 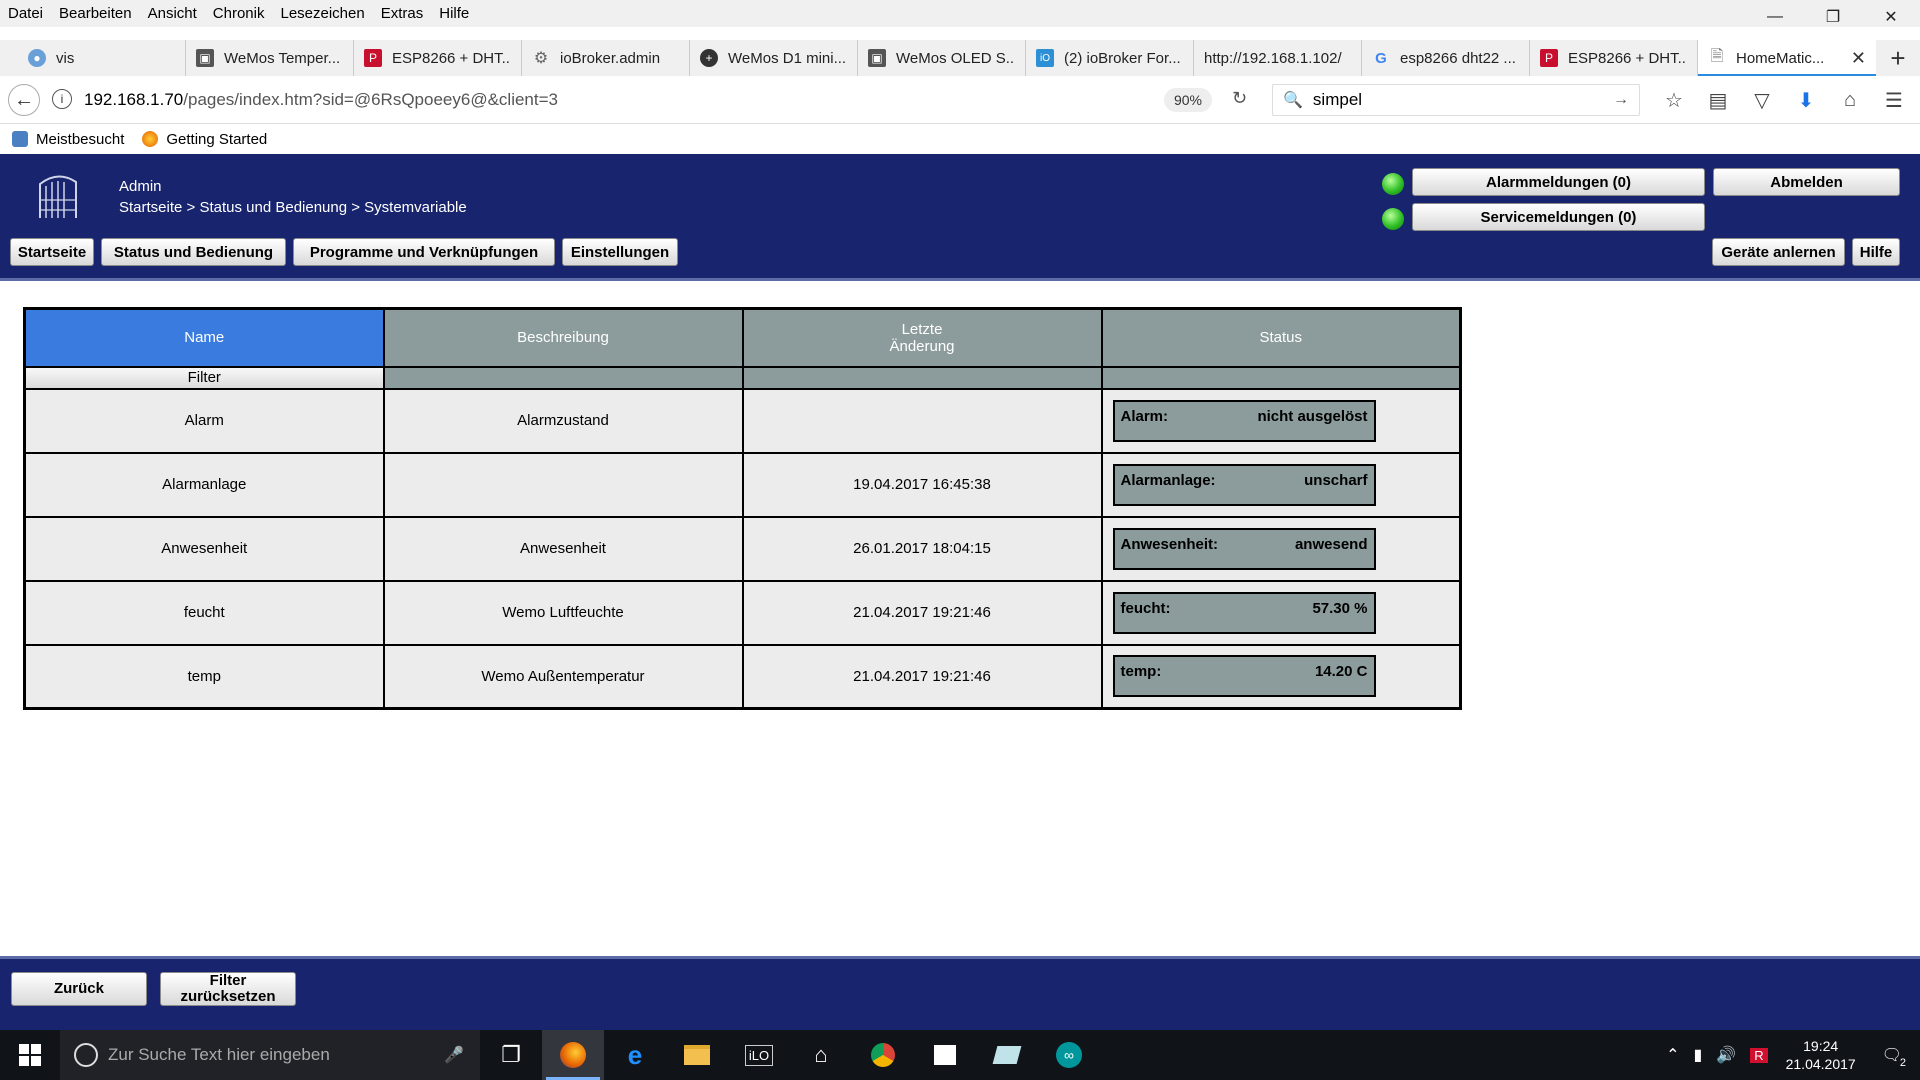 What do you see at coordinates (204, 377) in the screenshot?
I see `name-filter-button: Filter` at bounding box center [204, 377].